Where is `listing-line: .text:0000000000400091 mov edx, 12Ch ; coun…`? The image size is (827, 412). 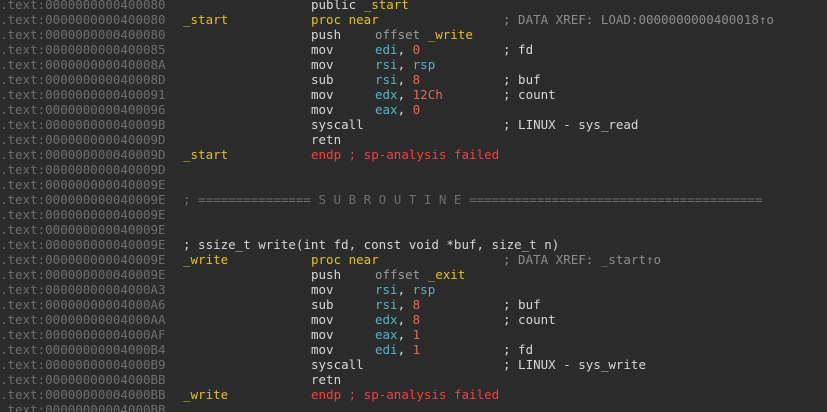
listing-line: .text:0000000000400091 mov edx, 12Ch ; coun… is located at coordinates (413, 94).